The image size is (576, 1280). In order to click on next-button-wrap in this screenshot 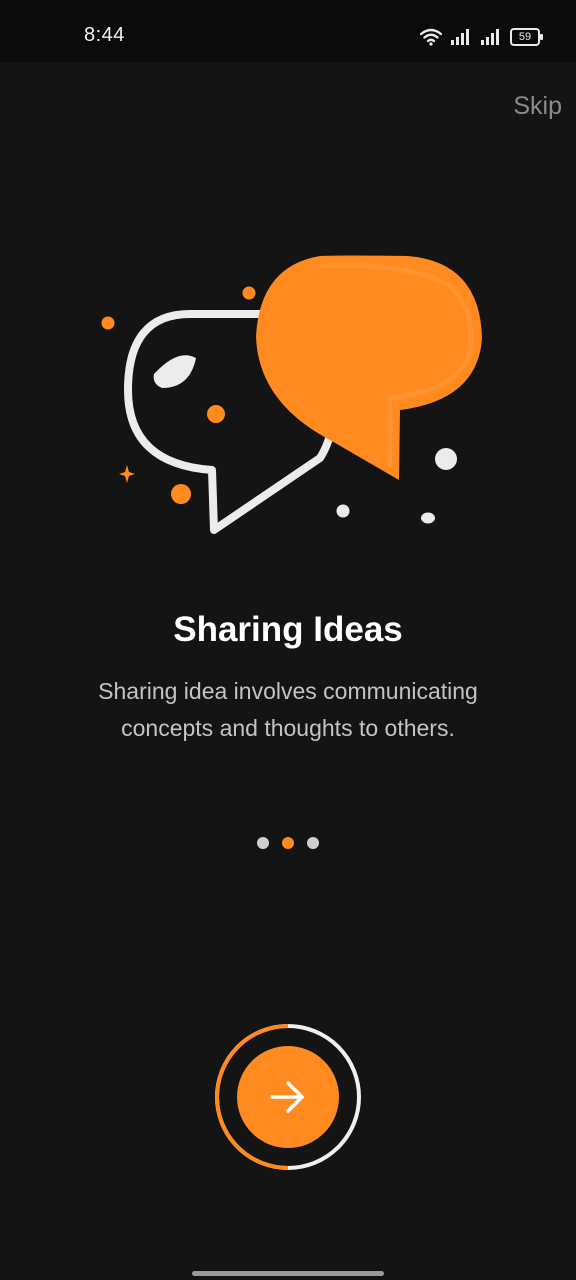, I will do `click(288, 1097)`.